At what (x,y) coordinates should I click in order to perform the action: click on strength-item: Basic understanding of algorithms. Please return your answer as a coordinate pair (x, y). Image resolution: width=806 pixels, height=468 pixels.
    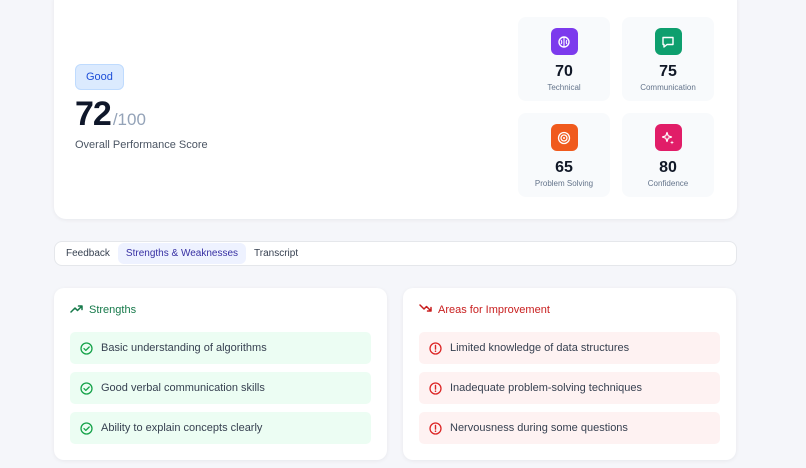
    Looking at the image, I should click on (220, 348).